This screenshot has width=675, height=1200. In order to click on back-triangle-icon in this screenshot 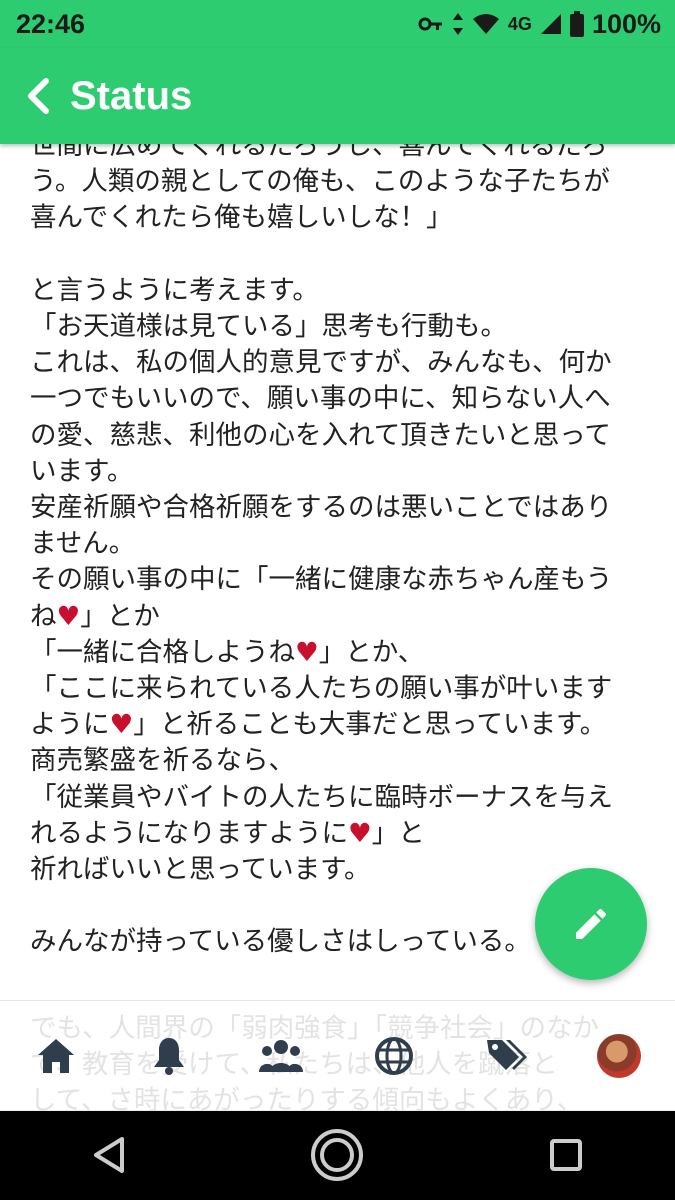, I will do `click(109, 1155)`.